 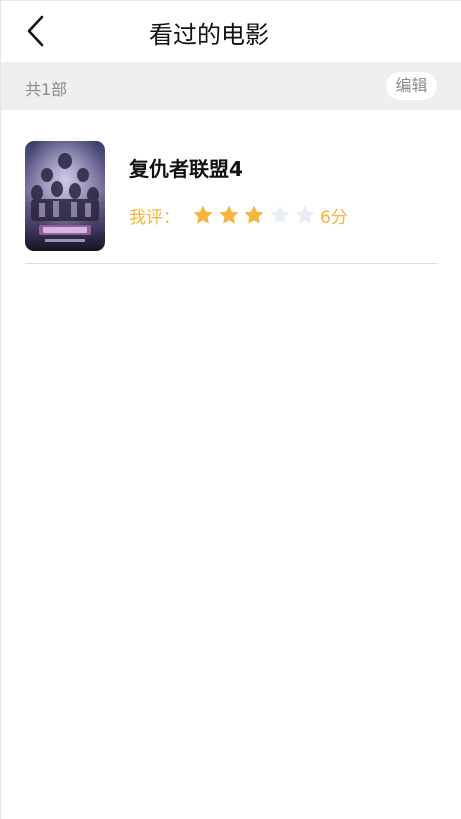 What do you see at coordinates (231, 86) in the screenshot?
I see `summary-bar: 共1部 编辑` at bounding box center [231, 86].